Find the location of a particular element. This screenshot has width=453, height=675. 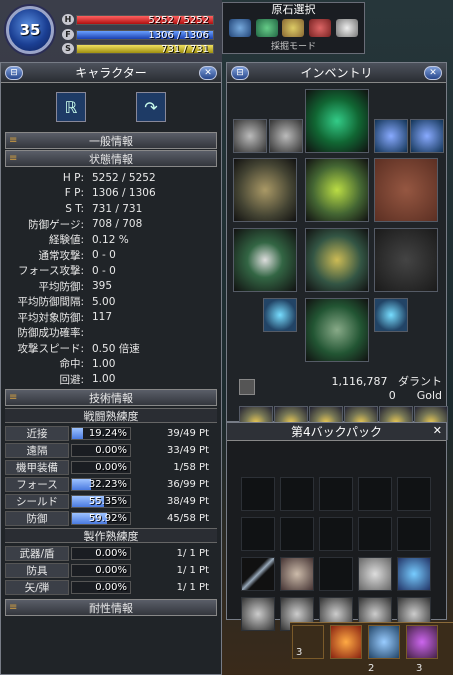

equip-slot-weapon is located at coordinates (265, 190).